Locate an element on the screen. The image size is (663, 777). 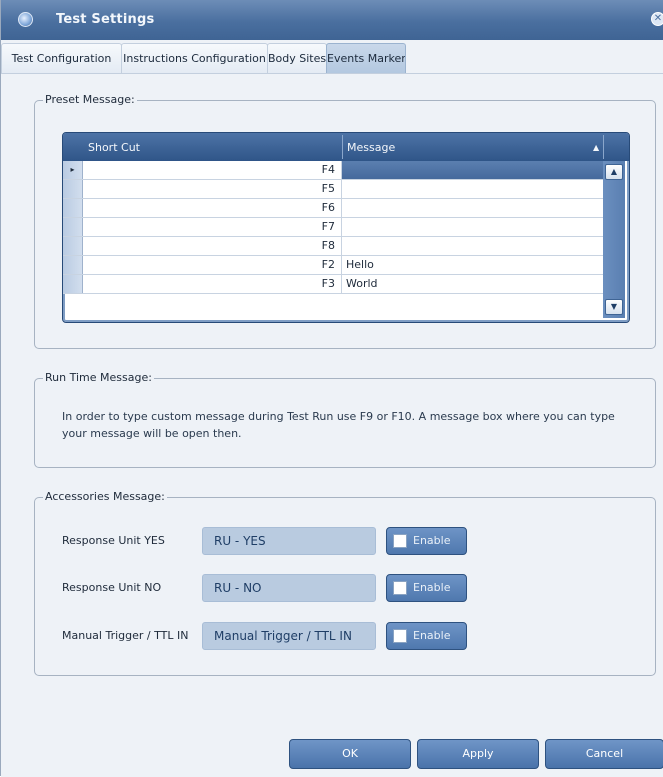
manual-trigger-enable-checkbox: Enable is located at coordinates (426, 636).